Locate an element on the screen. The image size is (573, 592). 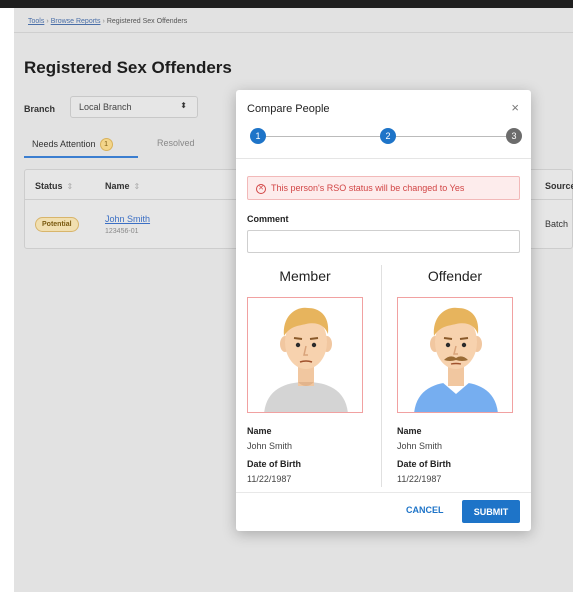
column-header-status: Status ⇕ is located at coordinates (54, 186).